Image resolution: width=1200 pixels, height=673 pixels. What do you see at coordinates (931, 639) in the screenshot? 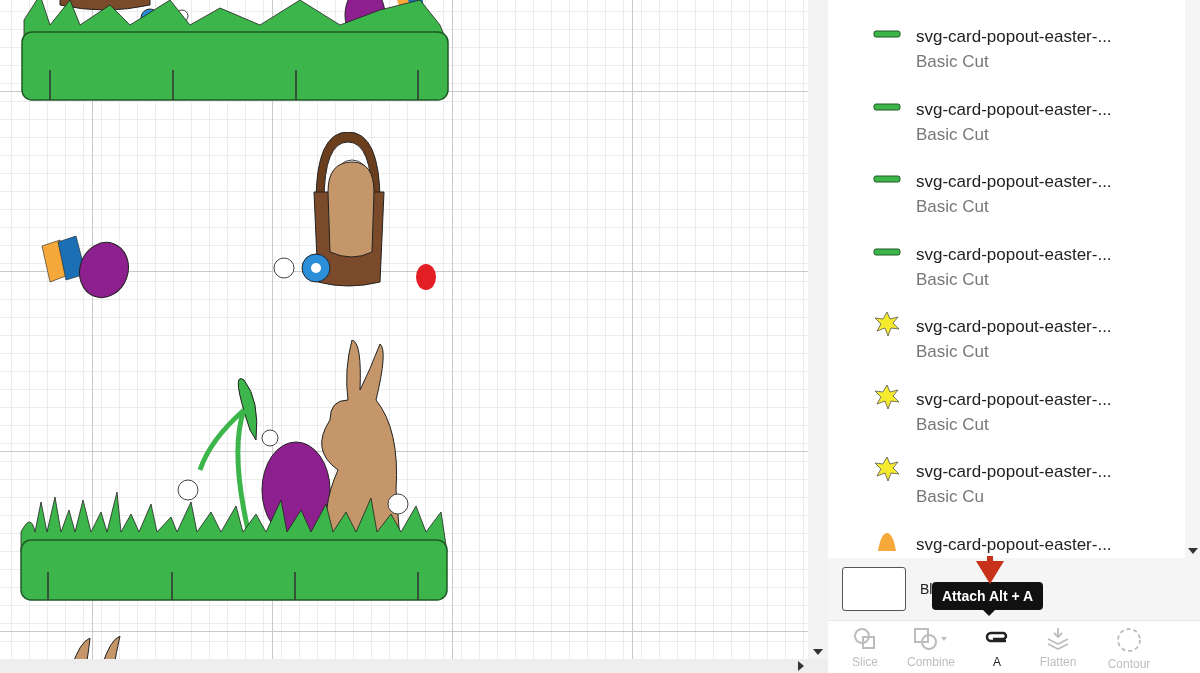
I see `combine-icon` at bounding box center [931, 639].